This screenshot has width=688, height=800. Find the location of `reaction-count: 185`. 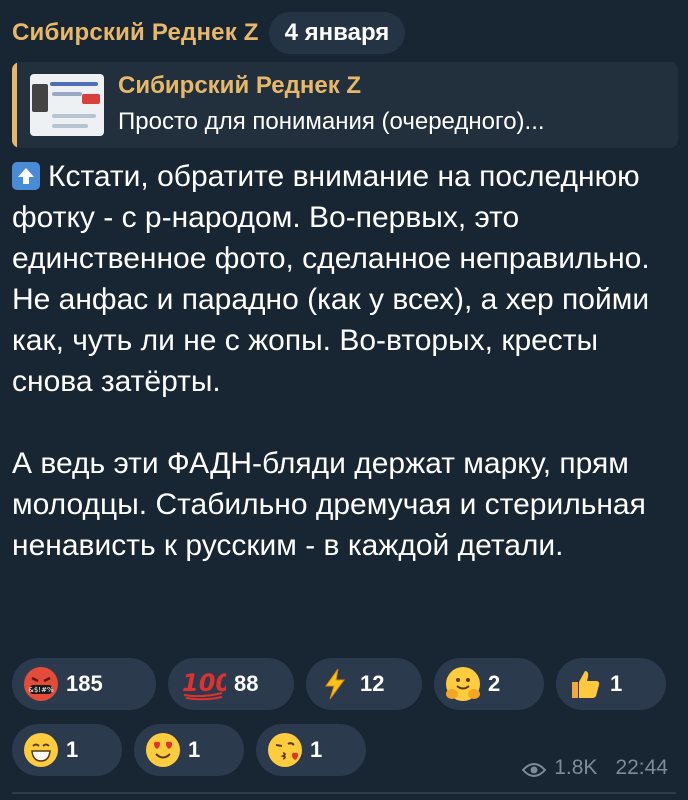

reaction-count: 185 is located at coordinates (84, 683).